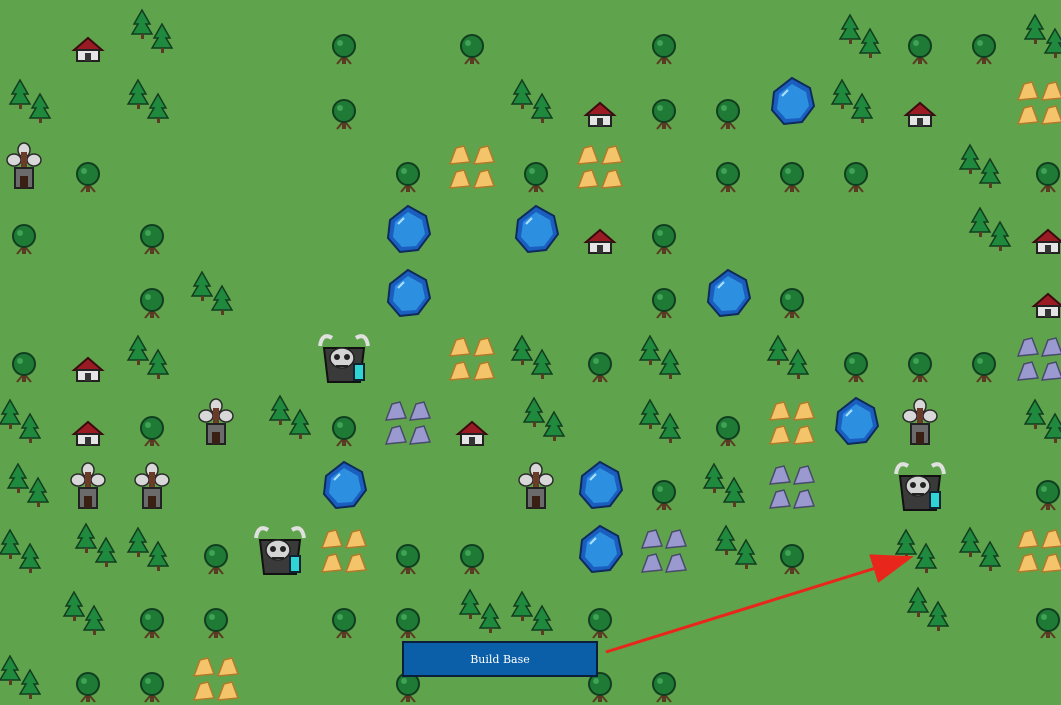 This screenshot has width=1061, height=705. Describe the element at coordinates (500, 659) in the screenshot. I see `build-base-button: Build Base` at that location.